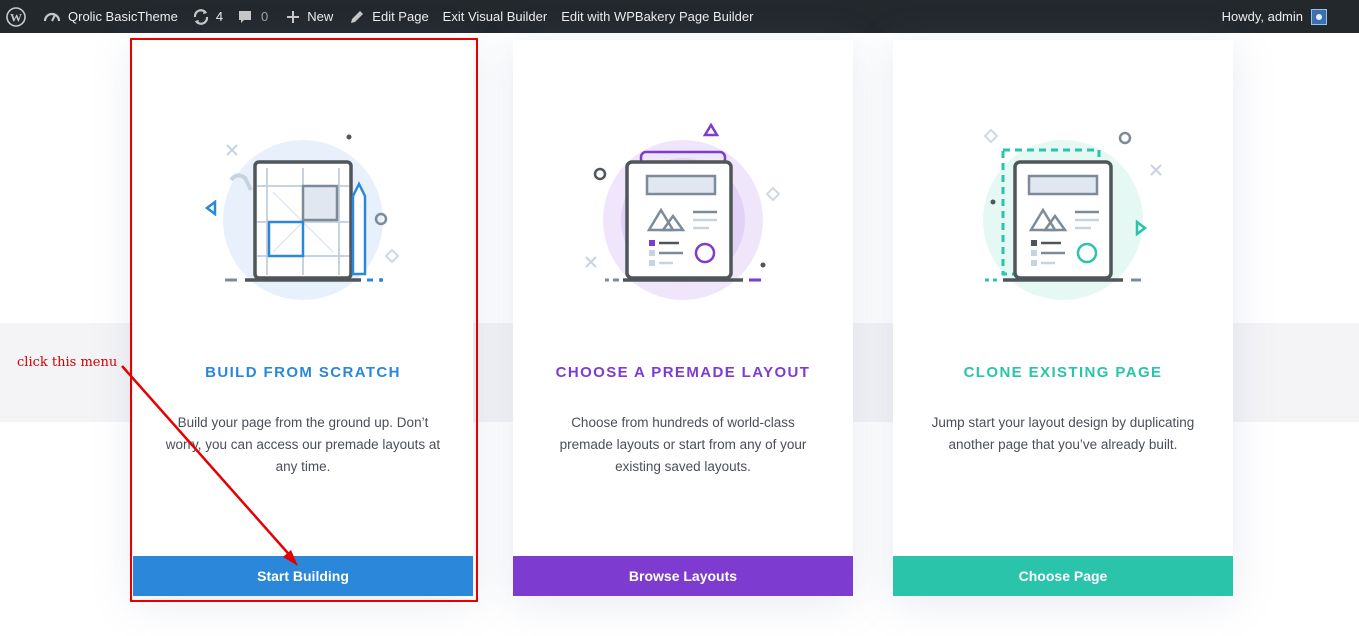 The width and height of the screenshot is (1359, 636). I want to click on card-title: CLONE EXISTING PAGE, so click(1063, 372).